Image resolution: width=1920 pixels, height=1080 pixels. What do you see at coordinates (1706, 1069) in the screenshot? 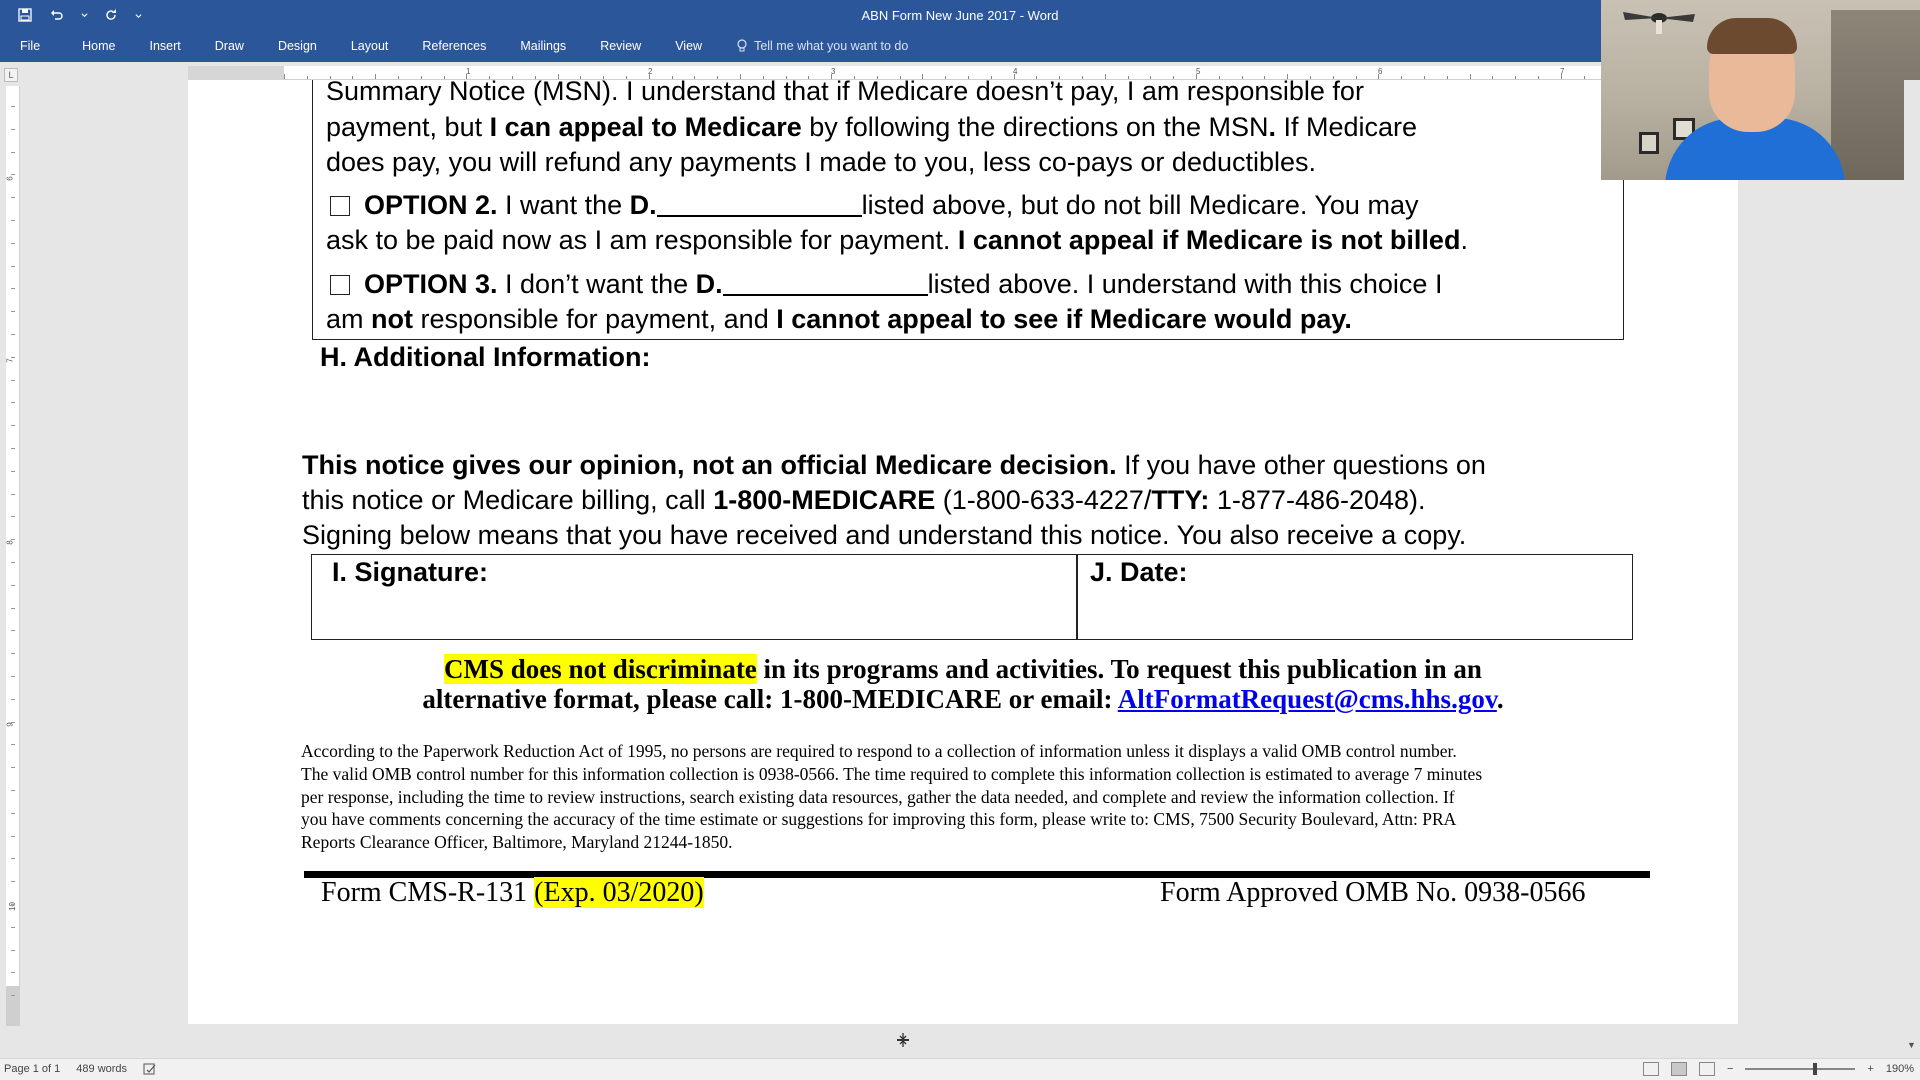
I see `web-layout-button` at bounding box center [1706, 1069].